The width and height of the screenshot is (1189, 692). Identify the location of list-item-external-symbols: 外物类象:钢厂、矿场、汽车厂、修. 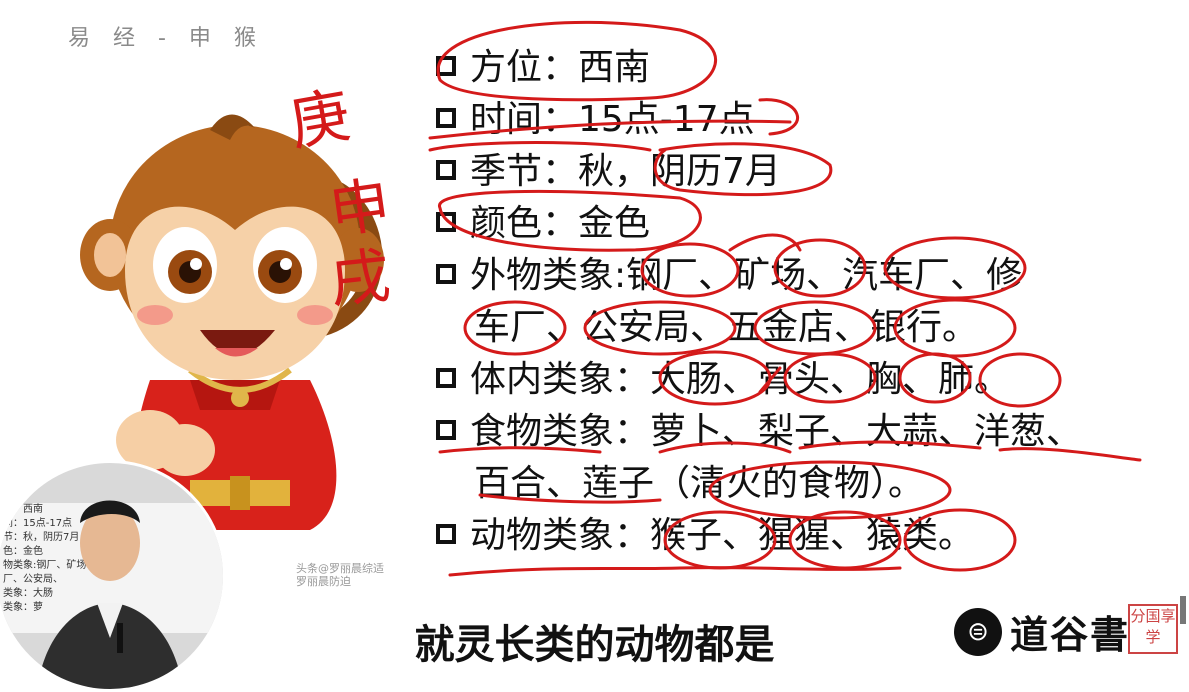
(796, 276).